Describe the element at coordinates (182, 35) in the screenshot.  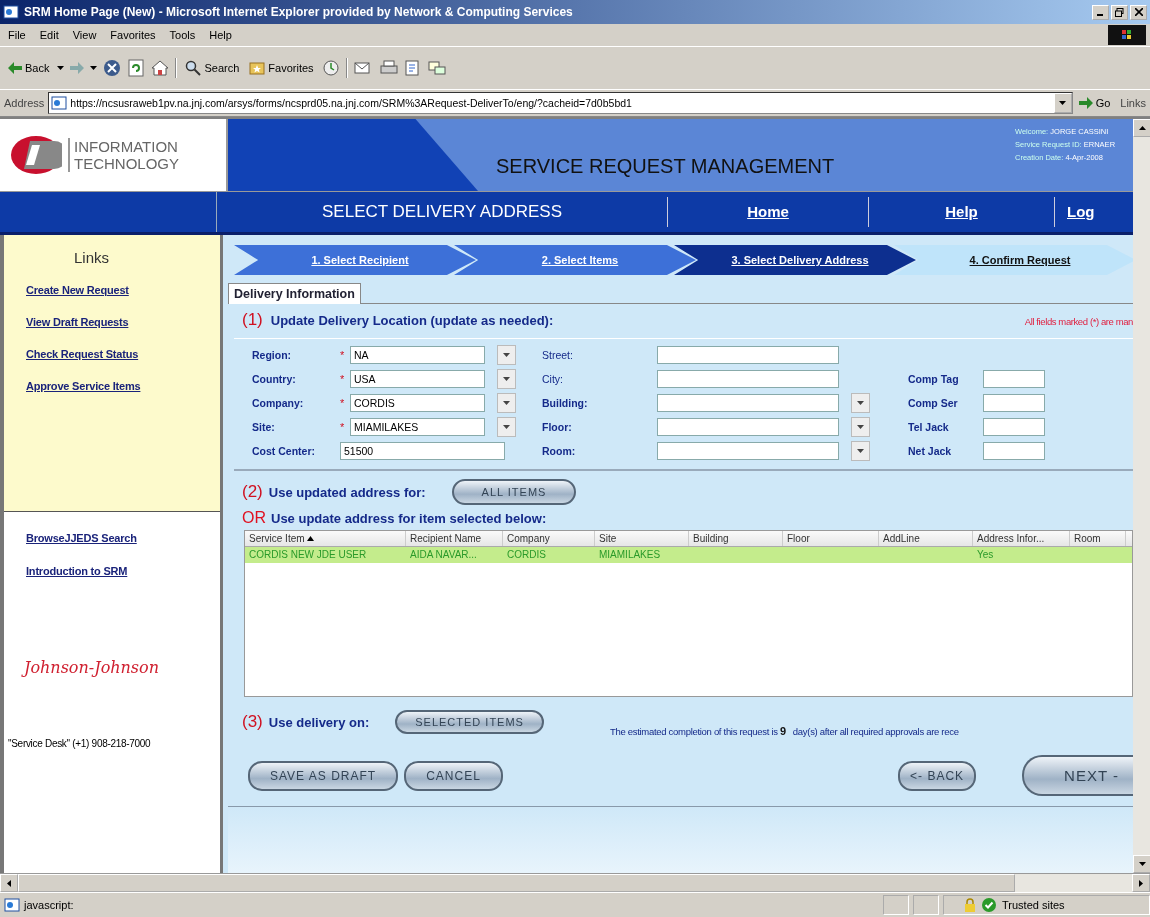
I see `menu-item: Tools` at that location.